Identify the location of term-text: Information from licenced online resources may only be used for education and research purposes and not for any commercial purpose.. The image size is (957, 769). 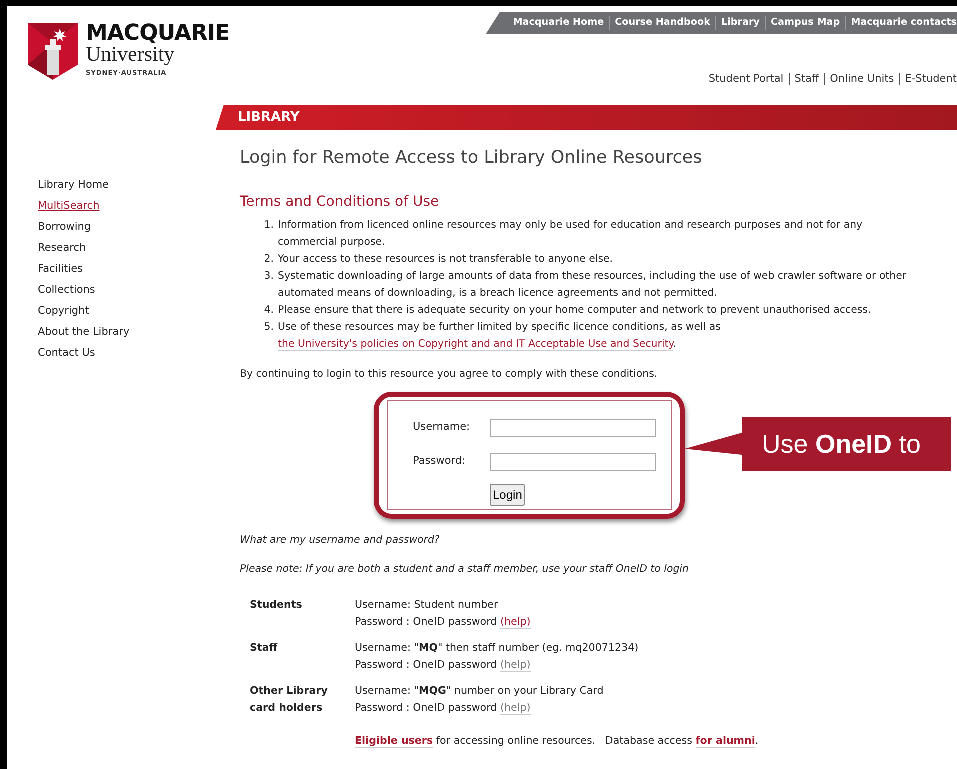
(571, 234).